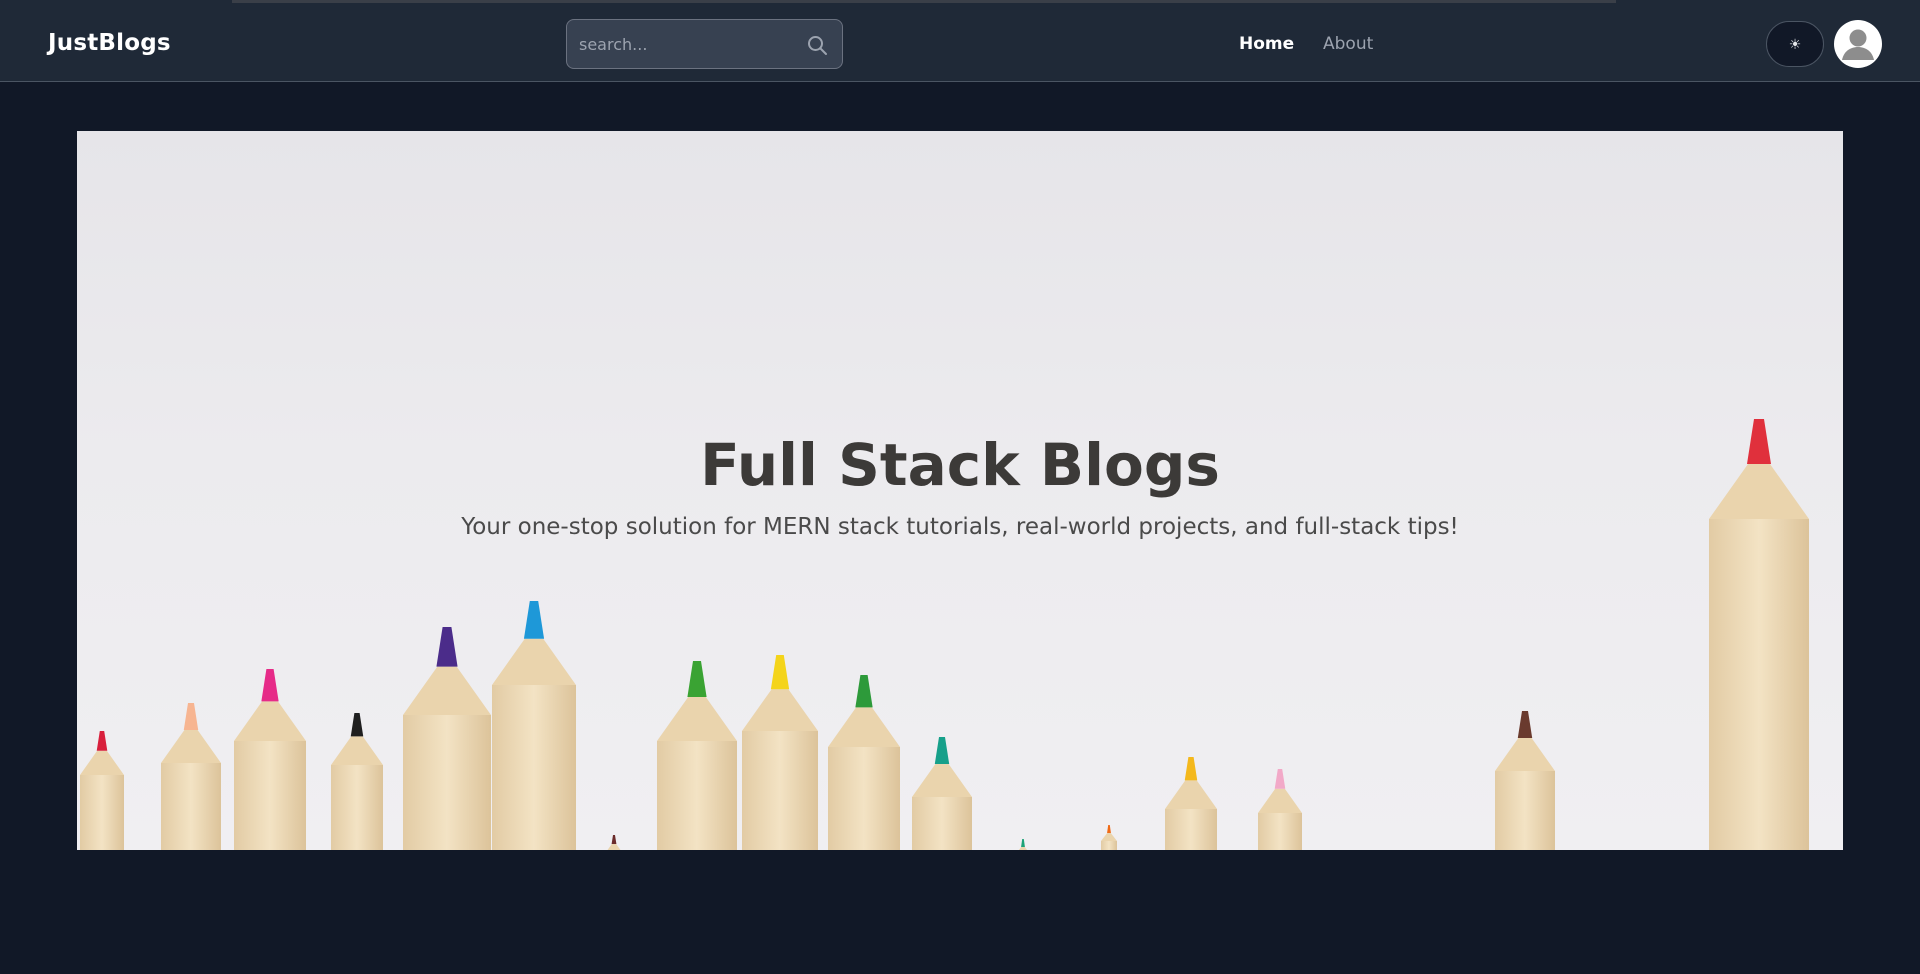 The image size is (1920, 974). What do you see at coordinates (1266, 44) in the screenshot?
I see `nav-home-link: Home` at bounding box center [1266, 44].